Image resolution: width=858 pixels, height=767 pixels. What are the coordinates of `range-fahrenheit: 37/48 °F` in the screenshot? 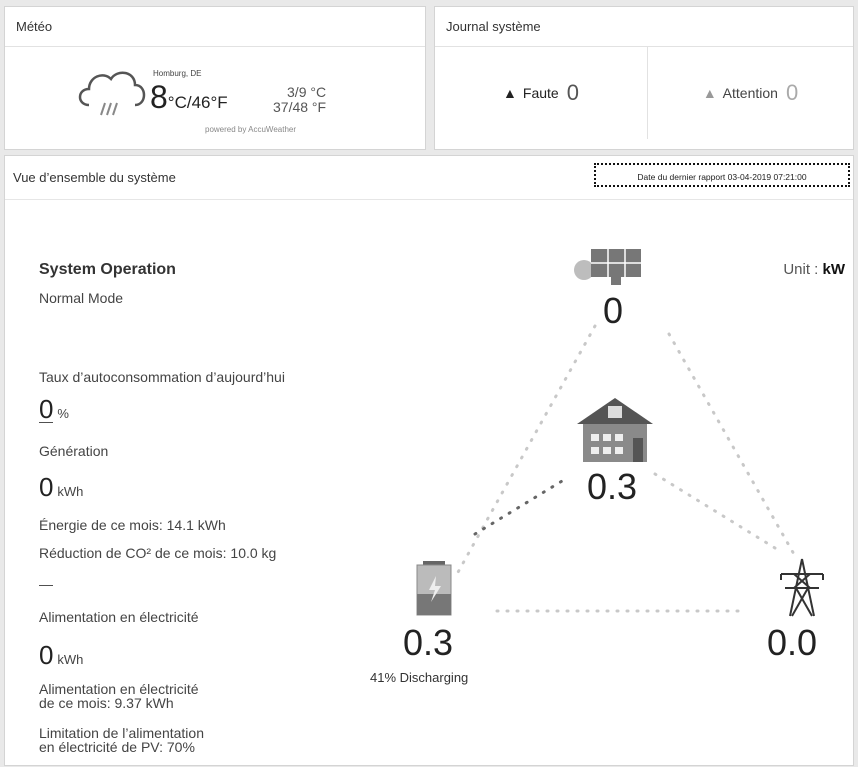 It's located at (300, 107).